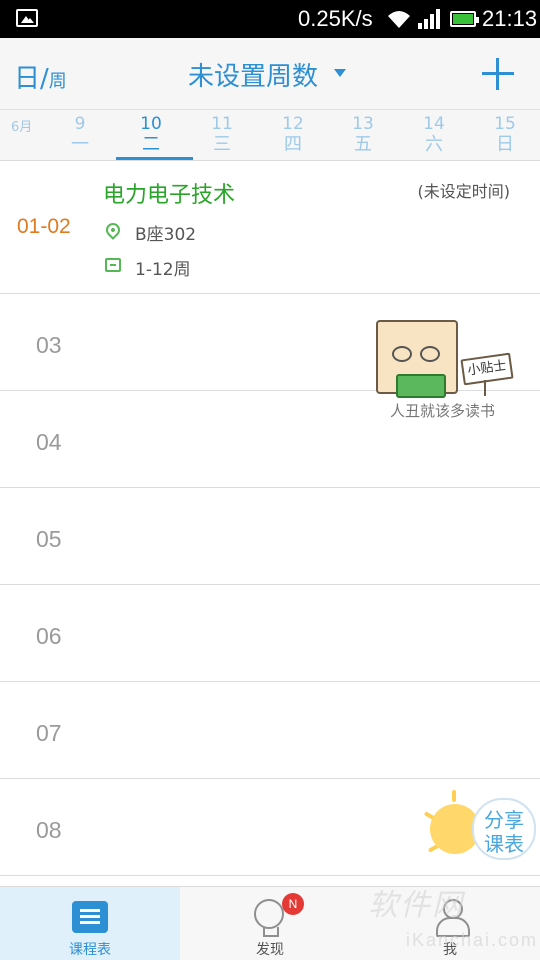  Describe the element at coordinates (80, 144) in the screenshot. I see `day-weekday: 一` at that location.